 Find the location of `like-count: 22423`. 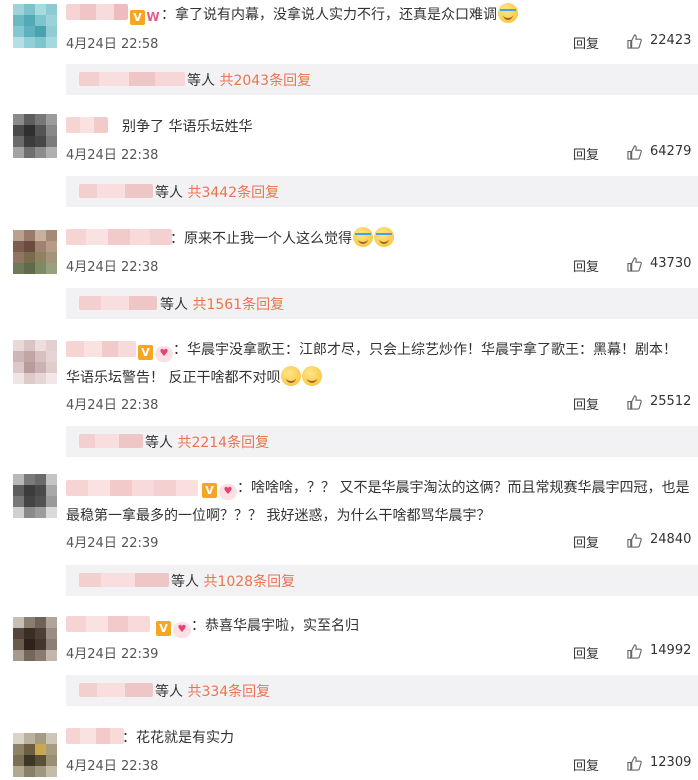

like-count: 22423 is located at coordinates (671, 40).